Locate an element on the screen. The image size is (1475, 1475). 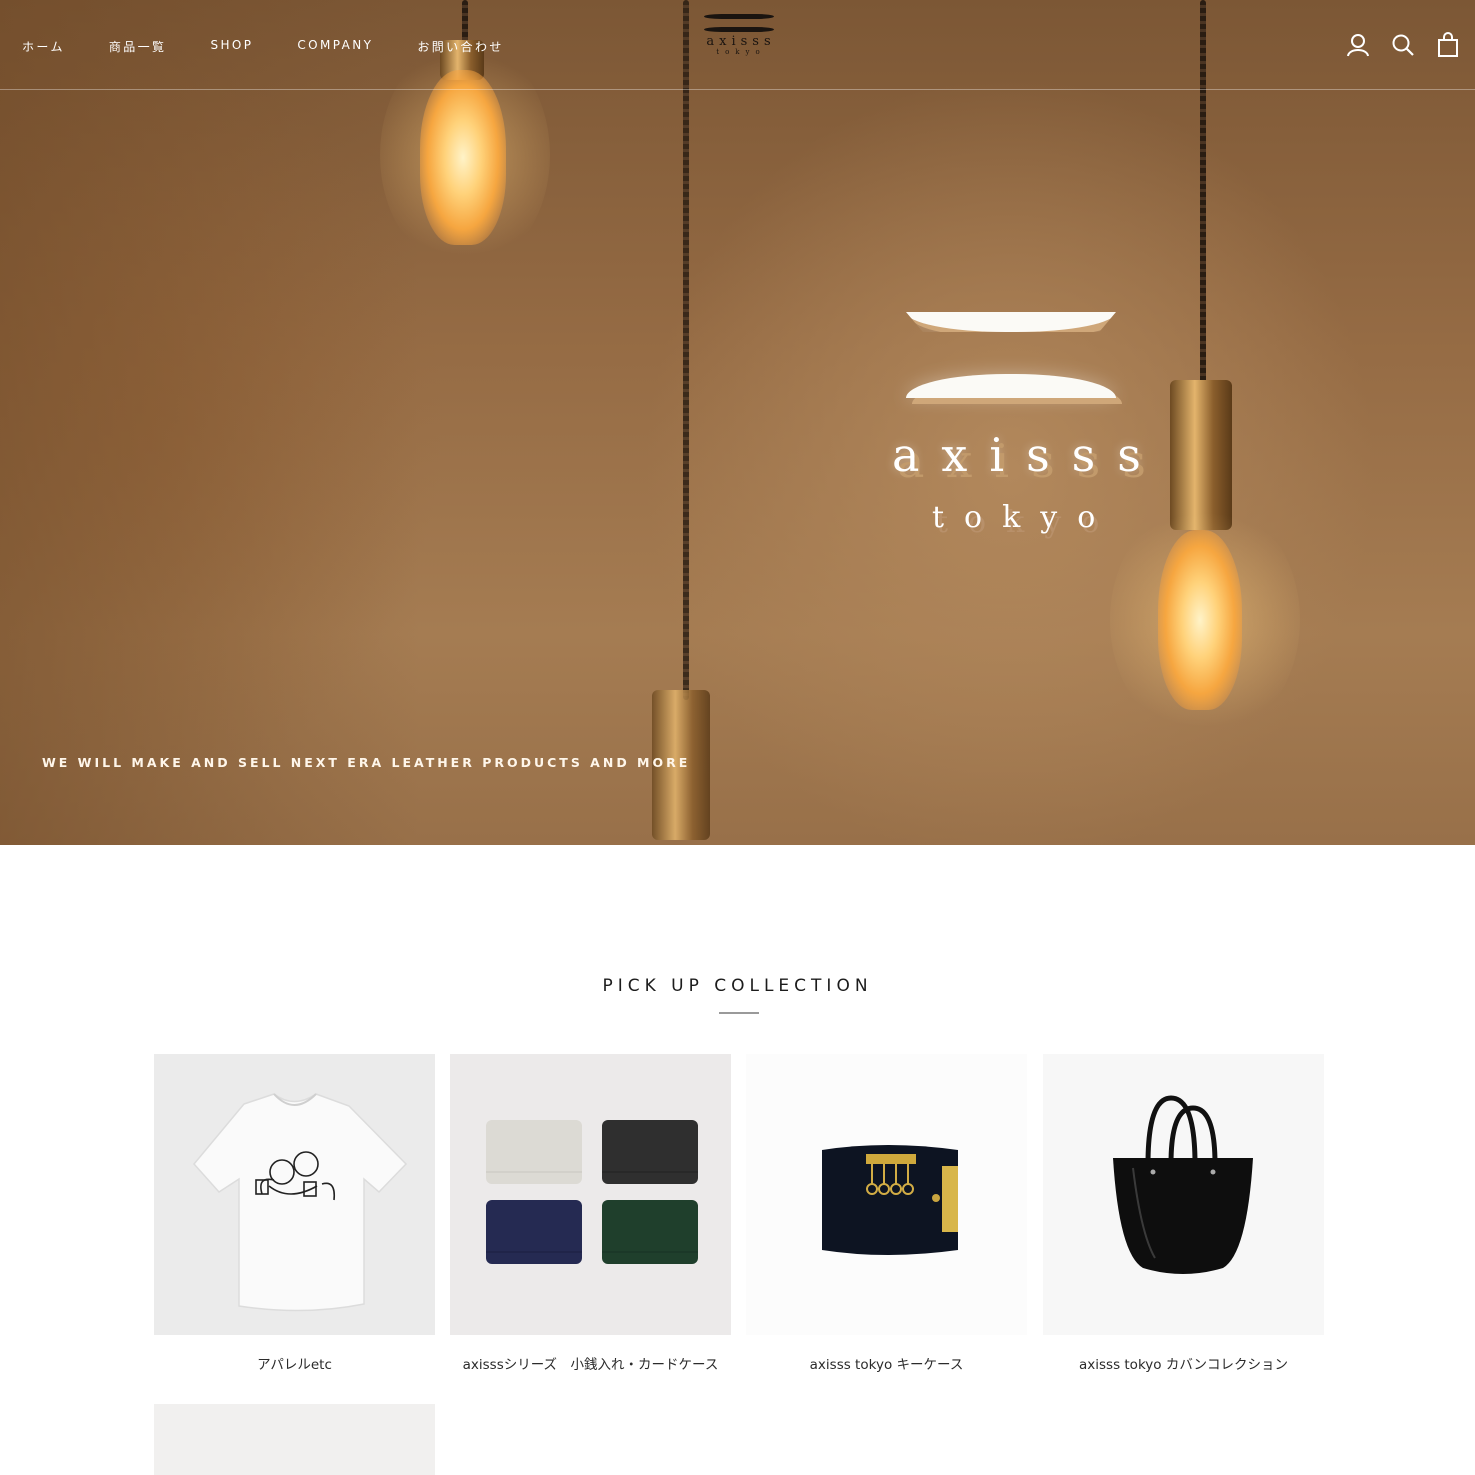
nav-contact: お問い合わせ is located at coordinates (460, 46).